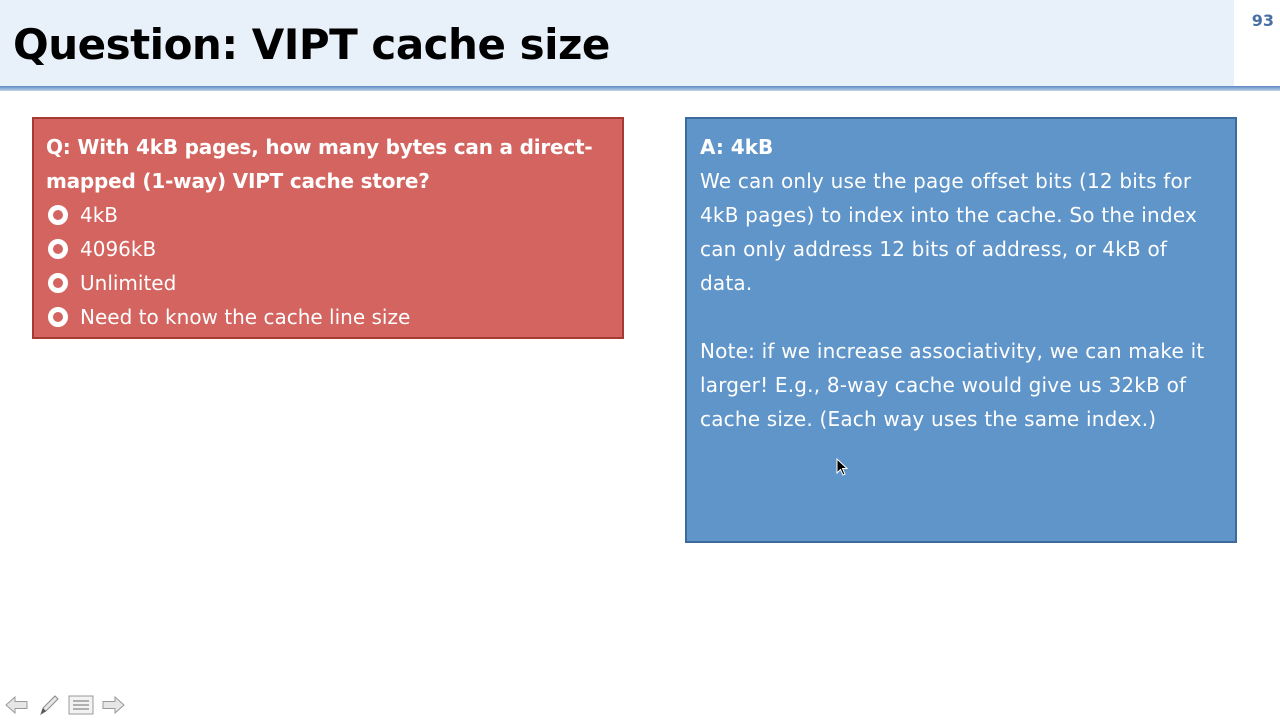 This screenshot has height=720, width=1280. What do you see at coordinates (1262, 20) in the screenshot?
I see `page-number: 93` at bounding box center [1262, 20].